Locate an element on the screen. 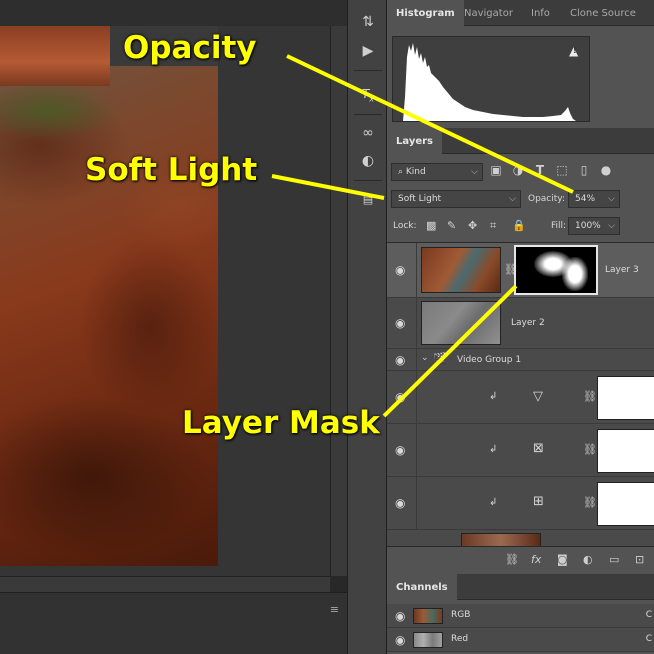 The image size is (654, 654). fill-field: 100% ⌵ is located at coordinates (594, 226).